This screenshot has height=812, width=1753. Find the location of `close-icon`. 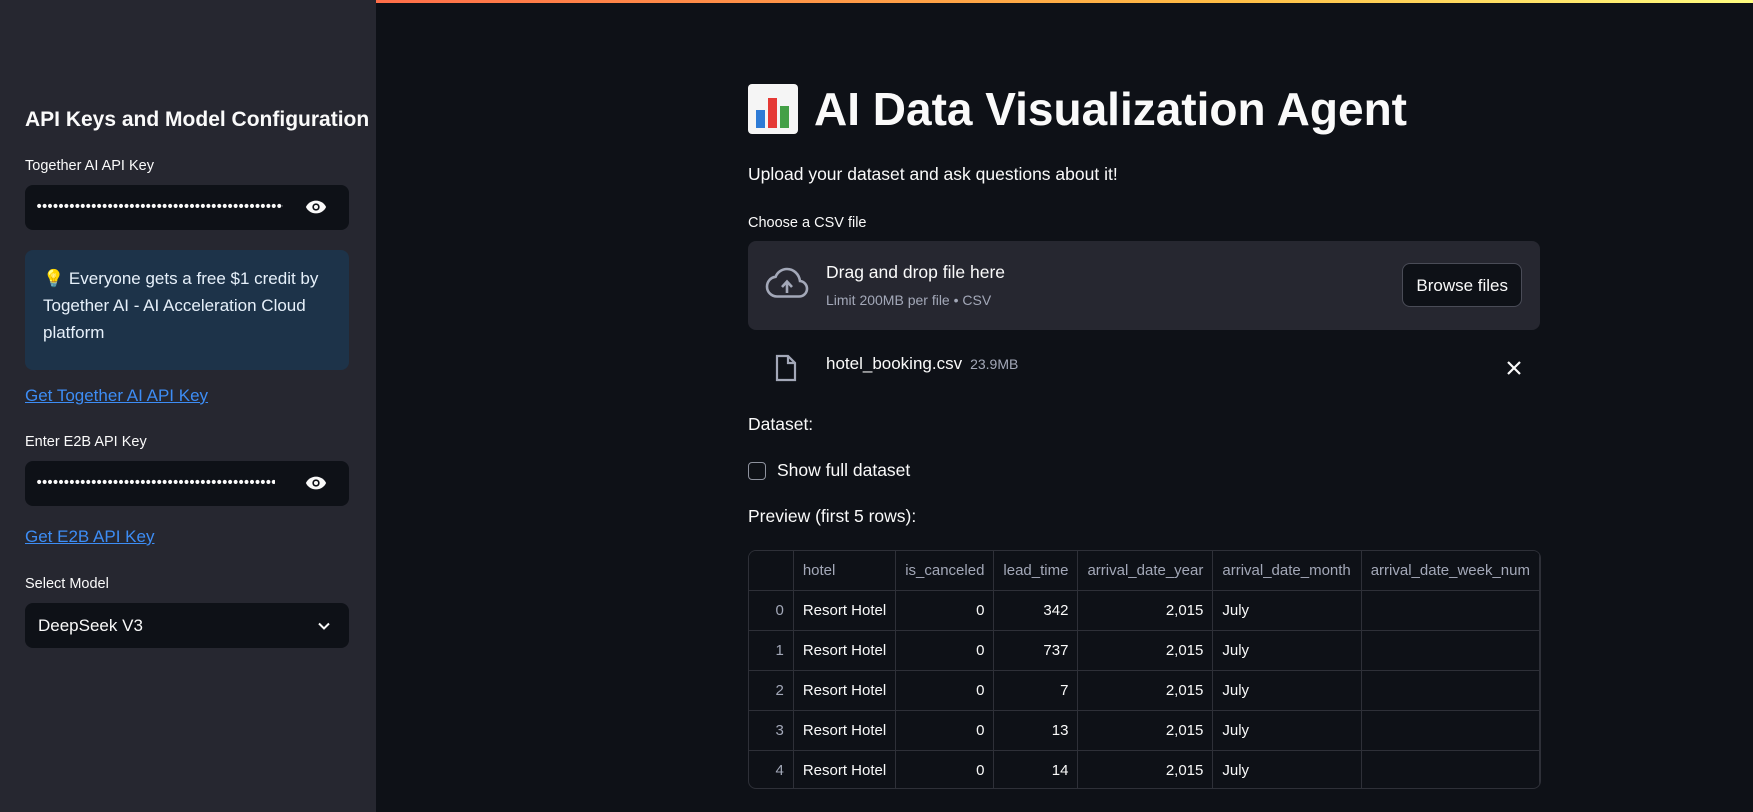

close-icon is located at coordinates (1514, 368).